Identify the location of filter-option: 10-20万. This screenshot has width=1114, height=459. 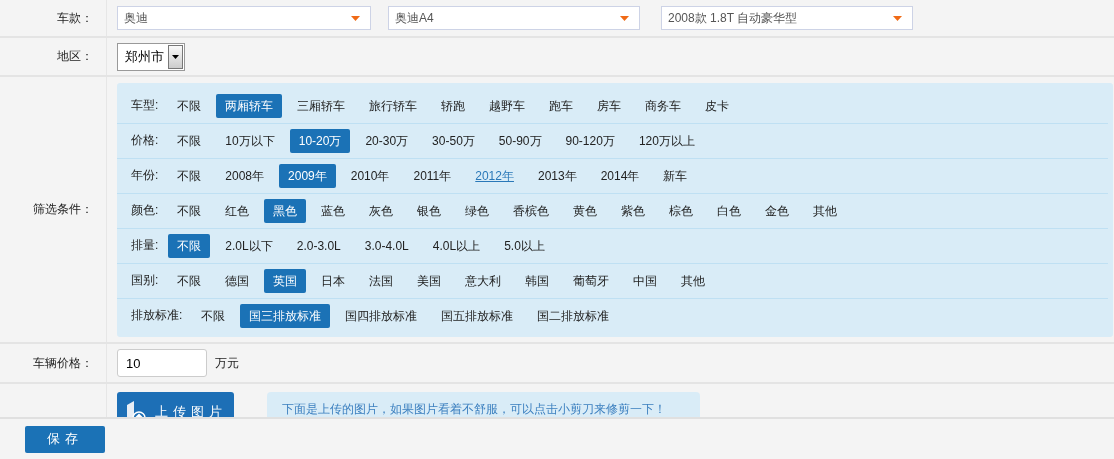
(320, 140).